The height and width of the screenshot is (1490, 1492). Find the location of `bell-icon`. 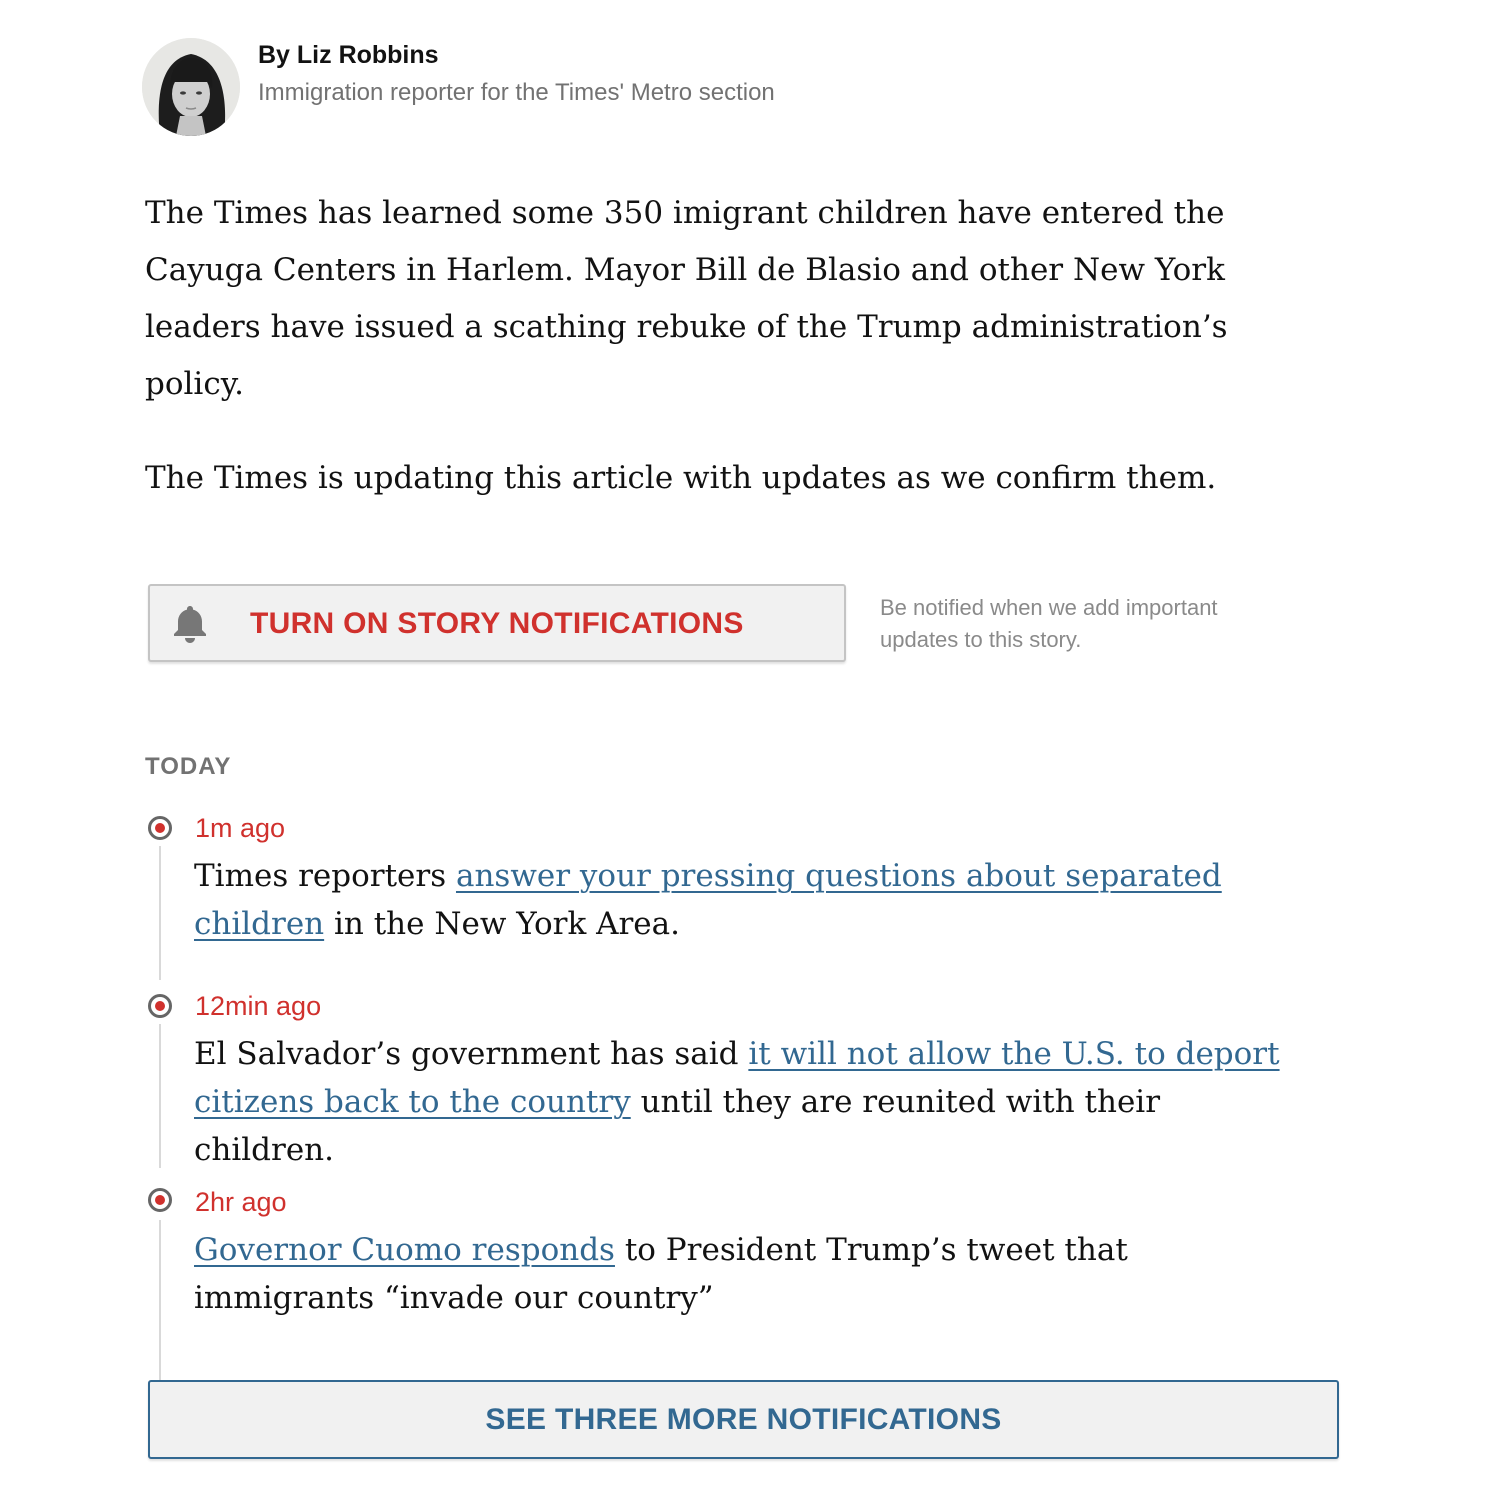

bell-icon is located at coordinates (190, 624).